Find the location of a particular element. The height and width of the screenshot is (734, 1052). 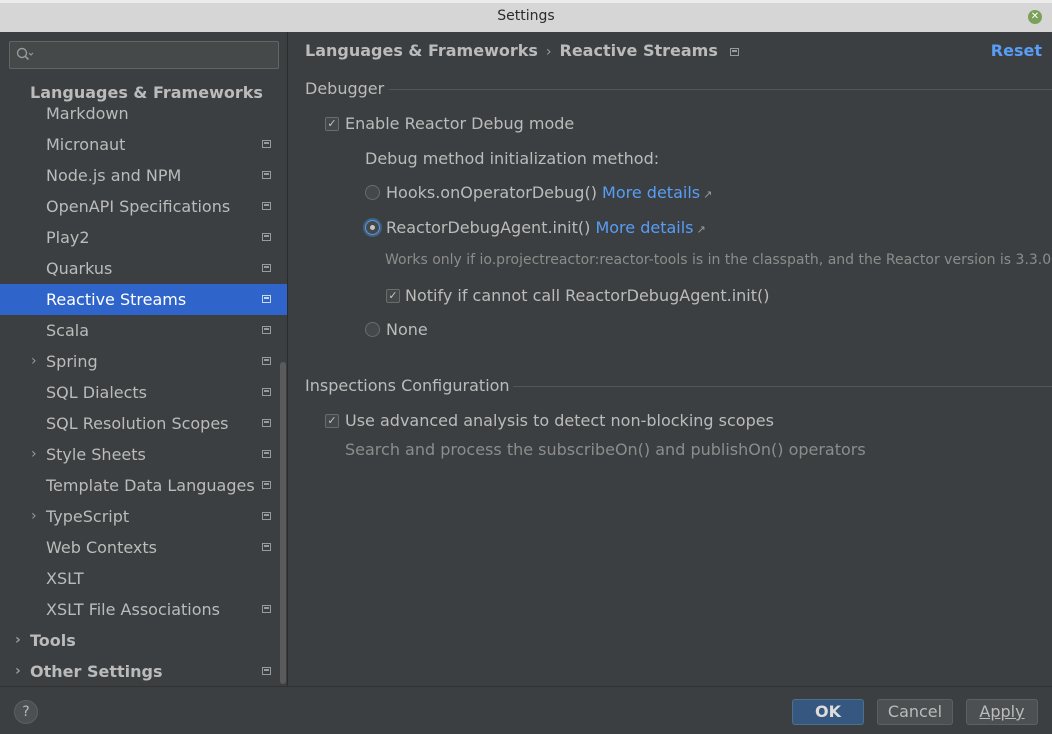

option-hooks-label: Hooks.onOperatorDebug() More details ↗ is located at coordinates (549, 192).